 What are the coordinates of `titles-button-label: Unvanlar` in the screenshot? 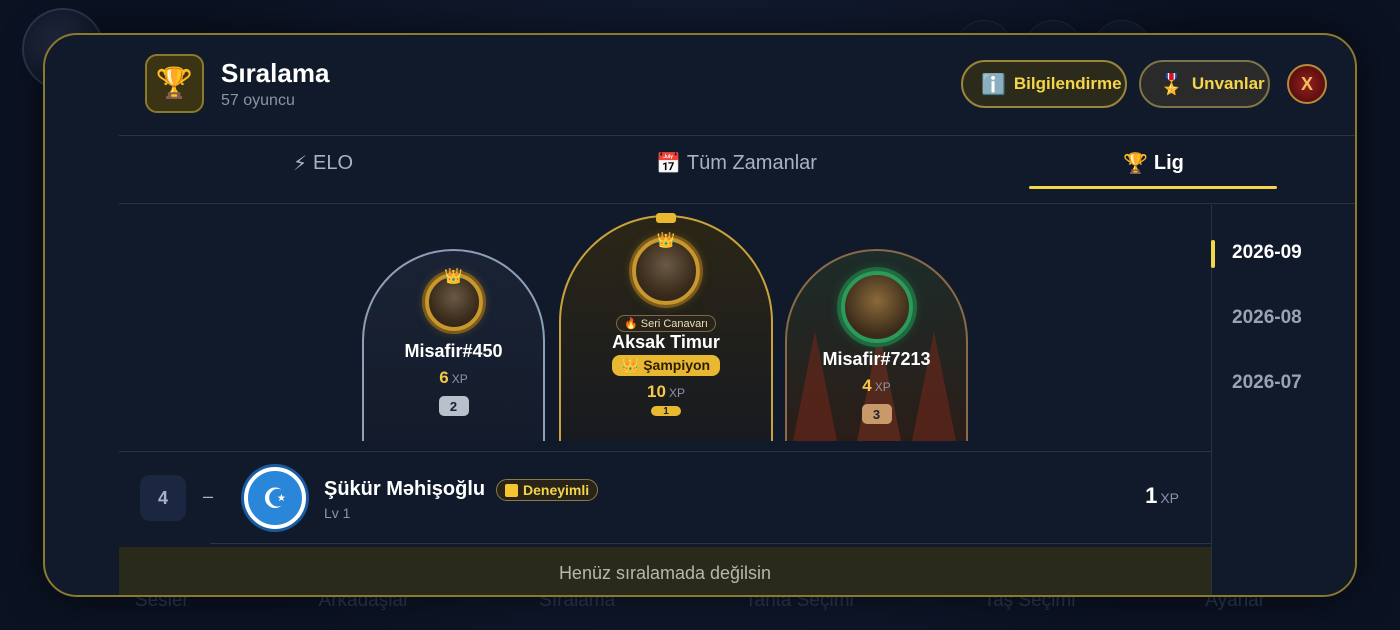 It's located at (1228, 83).